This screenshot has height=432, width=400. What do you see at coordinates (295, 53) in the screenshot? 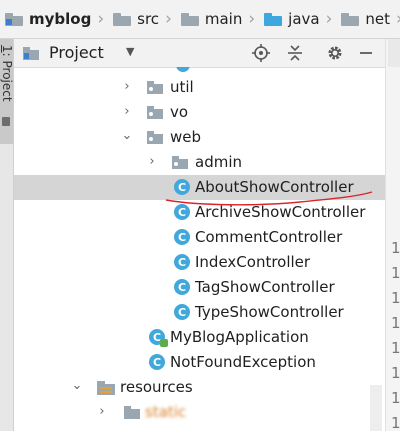
I see `collapse-icon` at bounding box center [295, 53].